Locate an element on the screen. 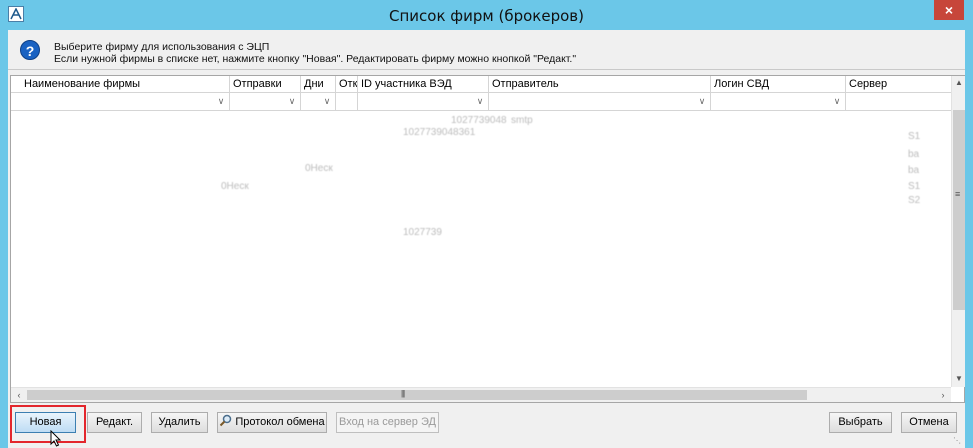  grip-icon: ≡ is located at coordinates (958, 194).